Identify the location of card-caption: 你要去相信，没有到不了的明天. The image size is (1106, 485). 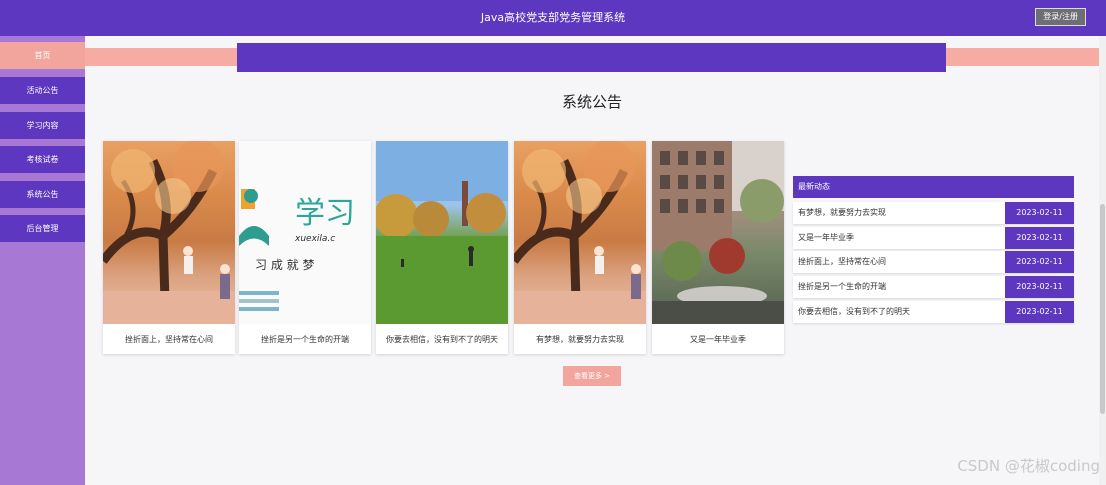
(442, 339).